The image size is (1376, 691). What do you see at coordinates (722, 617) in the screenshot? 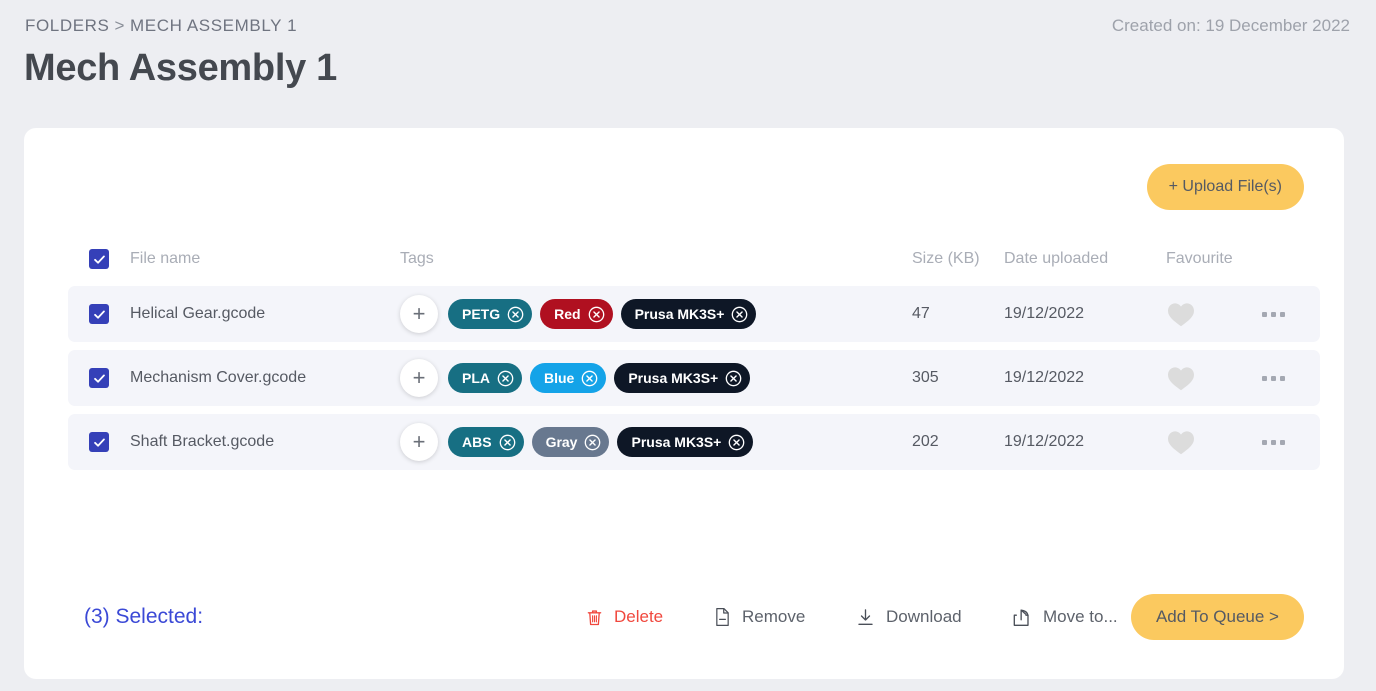
I see `file-minus-icon` at bounding box center [722, 617].